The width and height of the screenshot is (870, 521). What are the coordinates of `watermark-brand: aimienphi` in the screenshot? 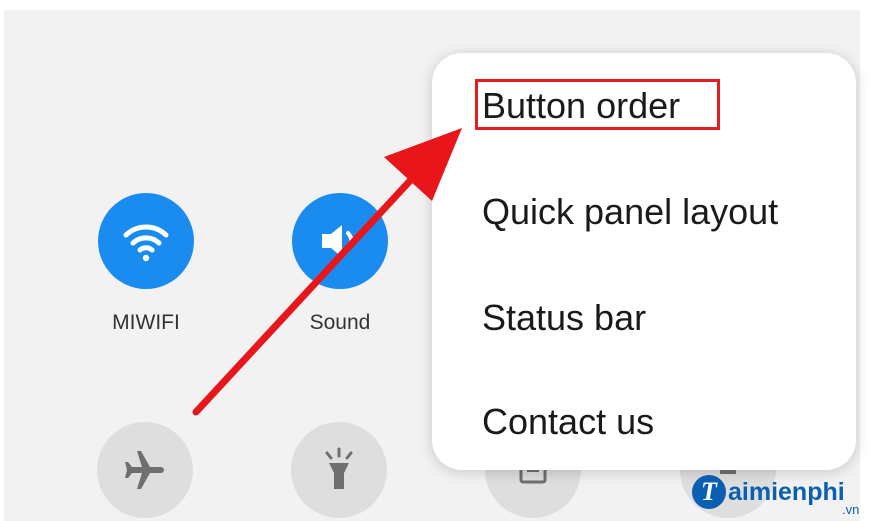 It's located at (786, 491).